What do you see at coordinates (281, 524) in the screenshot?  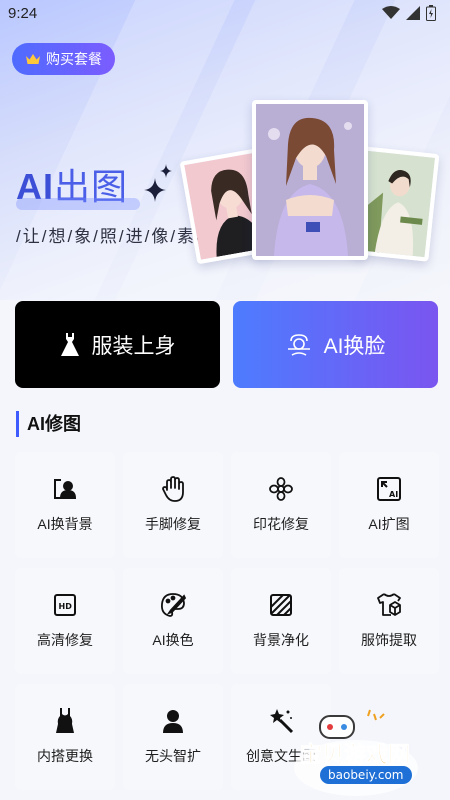 I see `tool-label: 印花修复` at bounding box center [281, 524].